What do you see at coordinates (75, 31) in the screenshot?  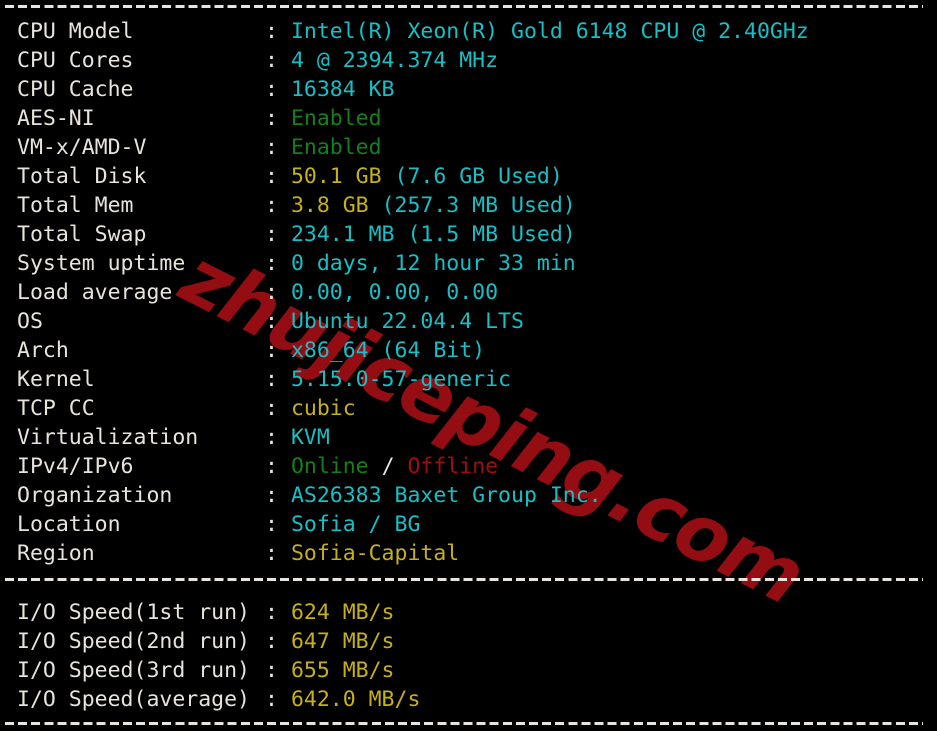 I see `info-row-label: CPU Model` at bounding box center [75, 31].